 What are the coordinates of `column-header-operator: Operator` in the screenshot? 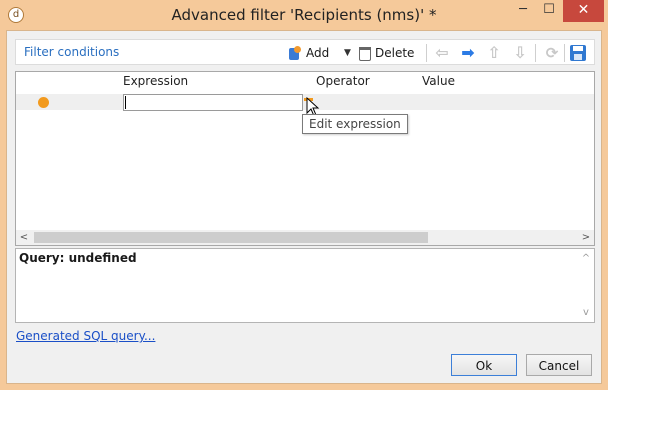 It's located at (343, 81).